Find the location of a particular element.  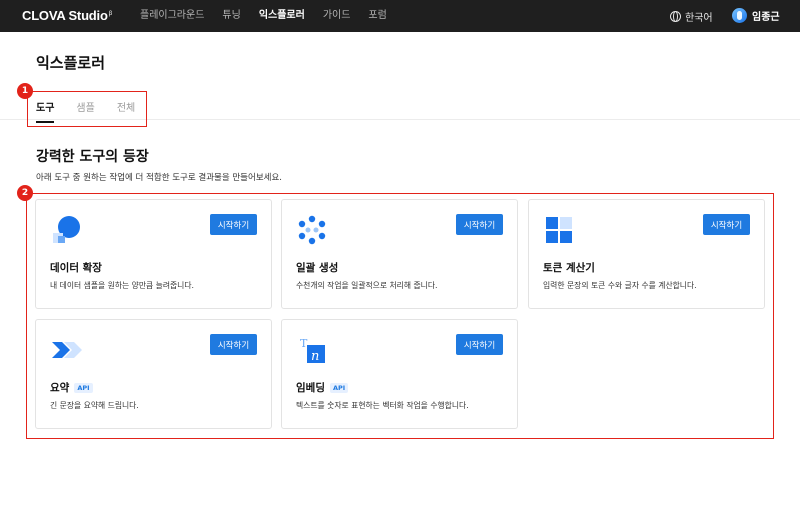

data-augmentation-icon is located at coordinates (66, 229).